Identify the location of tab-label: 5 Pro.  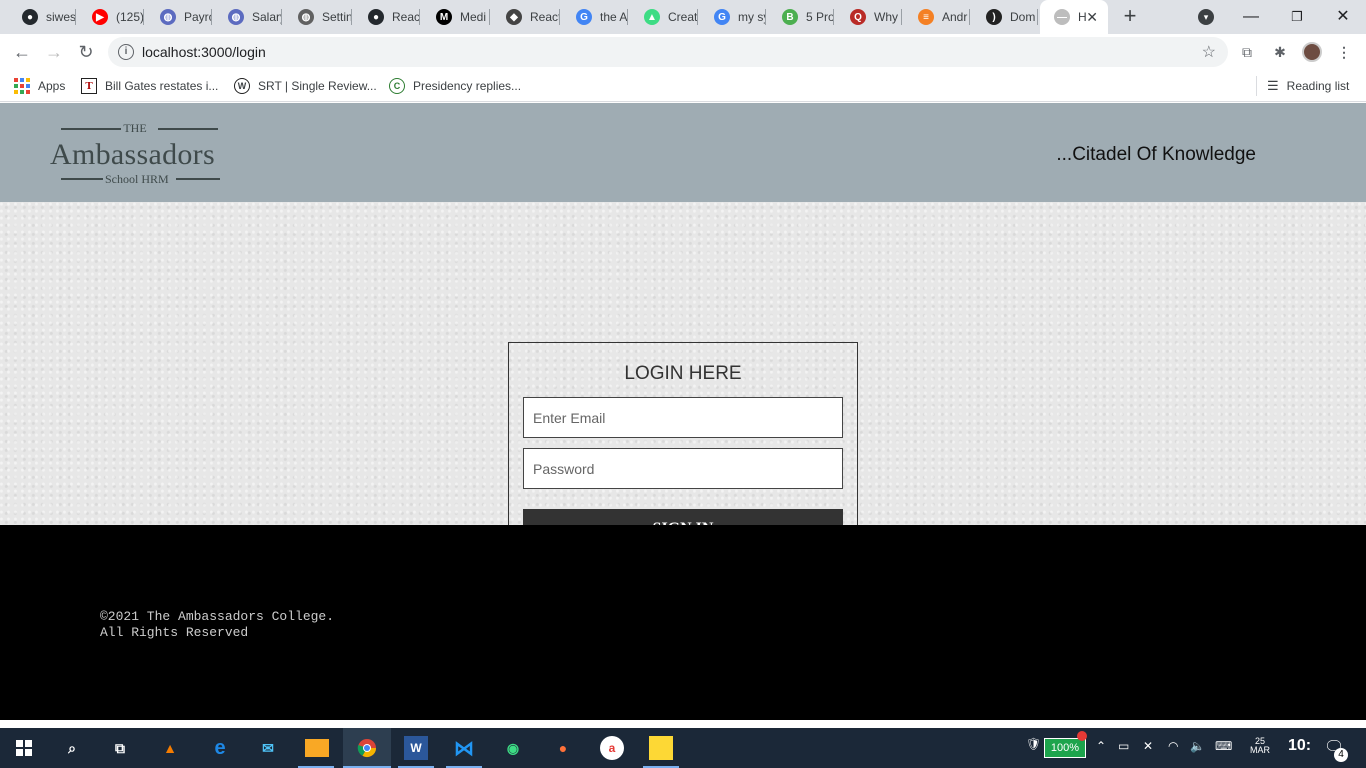
(820, 17).